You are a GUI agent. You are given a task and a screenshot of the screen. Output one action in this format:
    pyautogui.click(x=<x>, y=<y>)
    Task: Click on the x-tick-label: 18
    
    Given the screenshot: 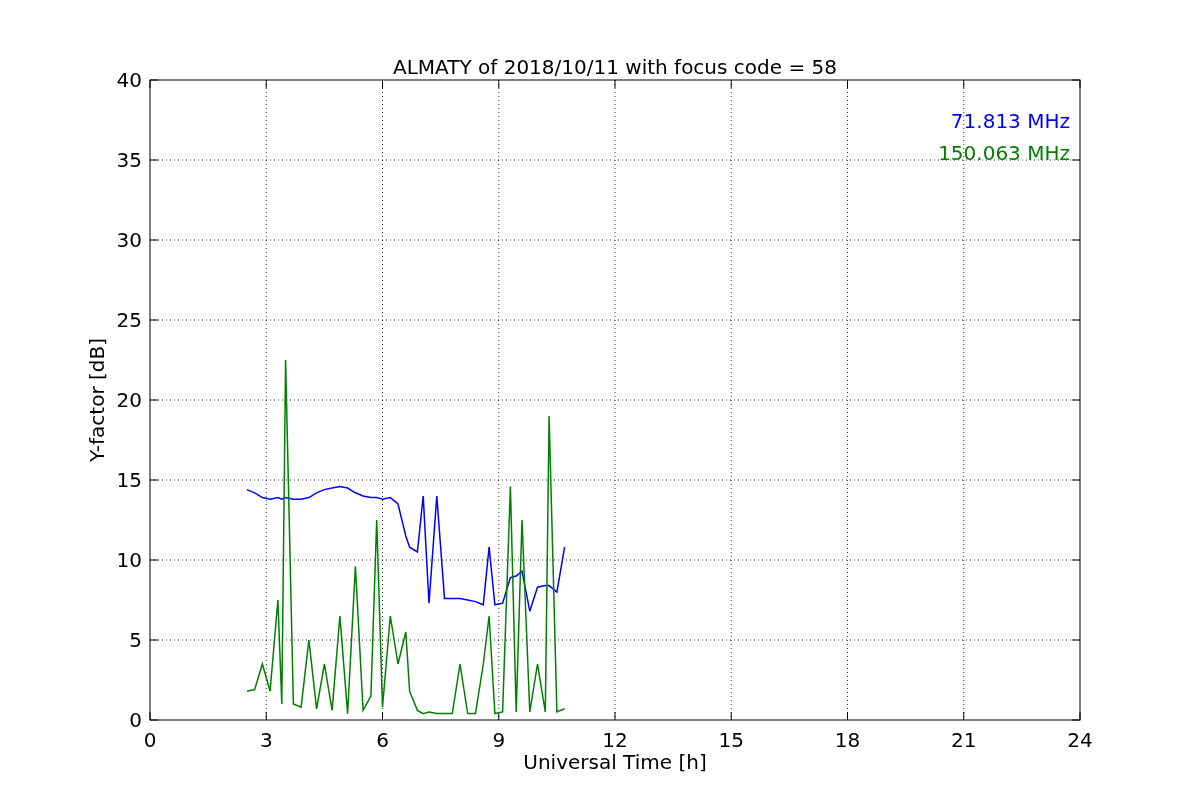 What is the action you would take?
    pyautogui.click(x=847, y=740)
    